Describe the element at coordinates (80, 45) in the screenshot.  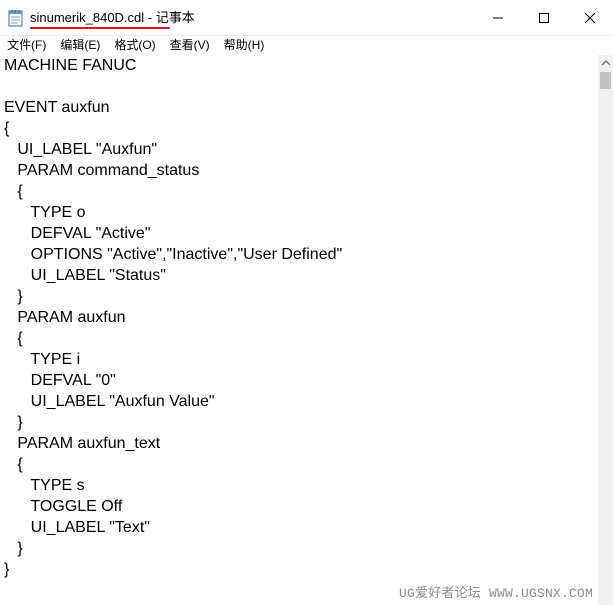
I see `menu-edit: 编辑(E)` at that location.